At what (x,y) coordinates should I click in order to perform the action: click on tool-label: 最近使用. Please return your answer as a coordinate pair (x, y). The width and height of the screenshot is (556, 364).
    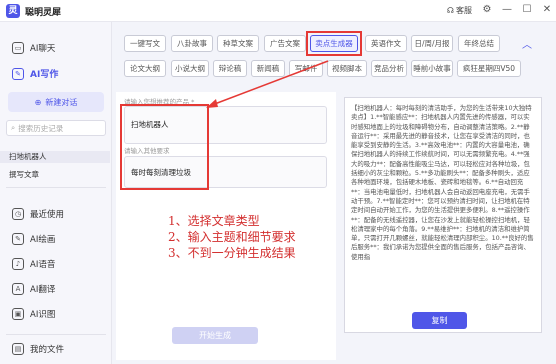
    Looking at the image, I should click on (47, 215).